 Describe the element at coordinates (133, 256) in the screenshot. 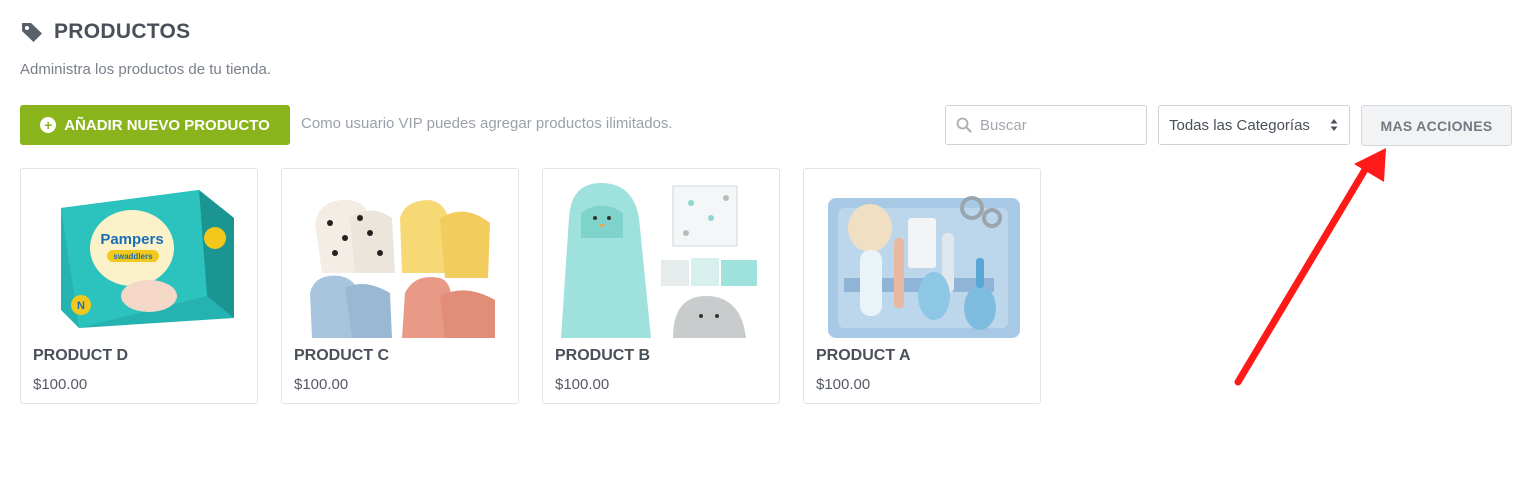

I see `svg-text: swaddlers` at that location.